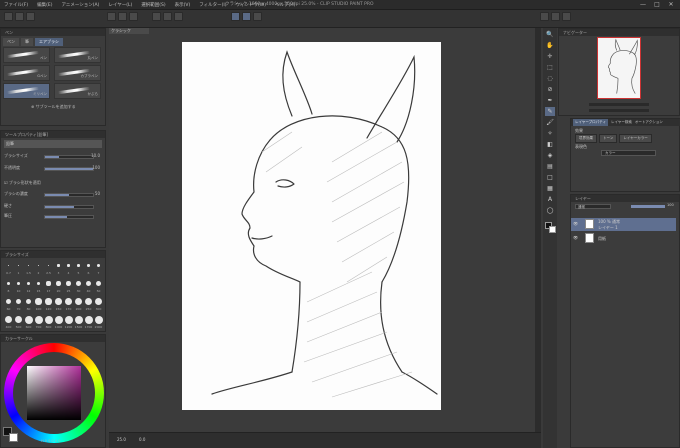  I want to click on brush-size-cell: 5, so click(78, 269).